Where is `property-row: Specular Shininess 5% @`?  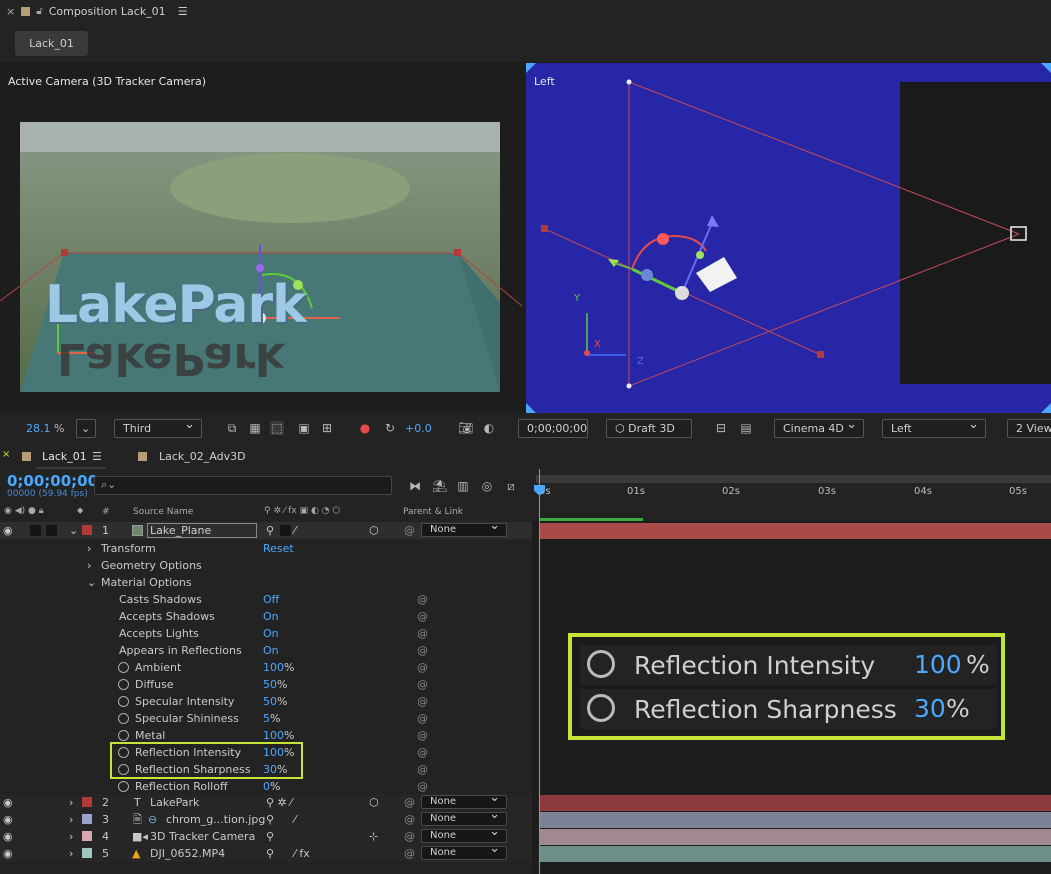 property-row: Specular Shininess 5% @ is located at coordinates (266, 718).